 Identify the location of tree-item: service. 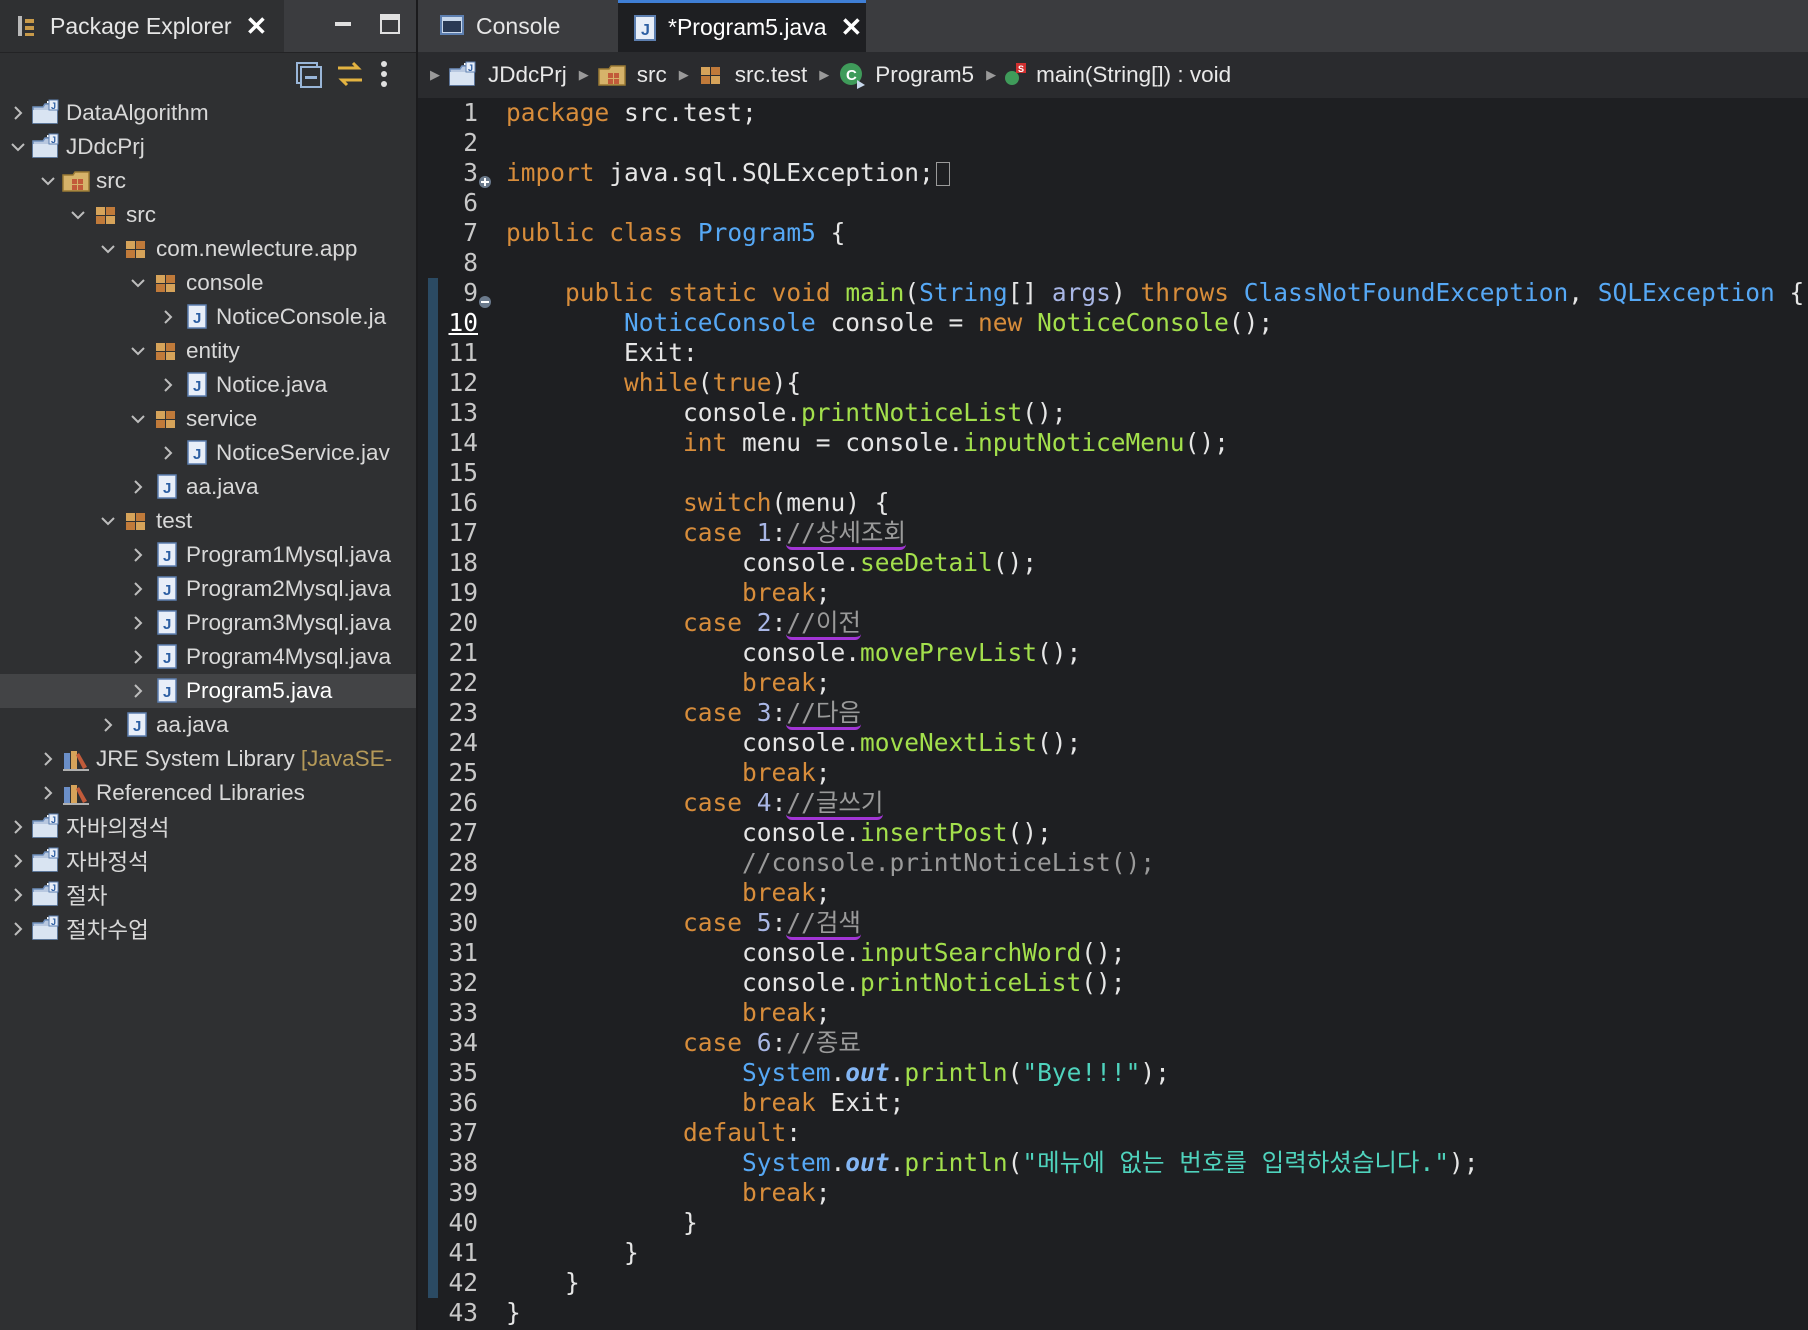
(208, 419).